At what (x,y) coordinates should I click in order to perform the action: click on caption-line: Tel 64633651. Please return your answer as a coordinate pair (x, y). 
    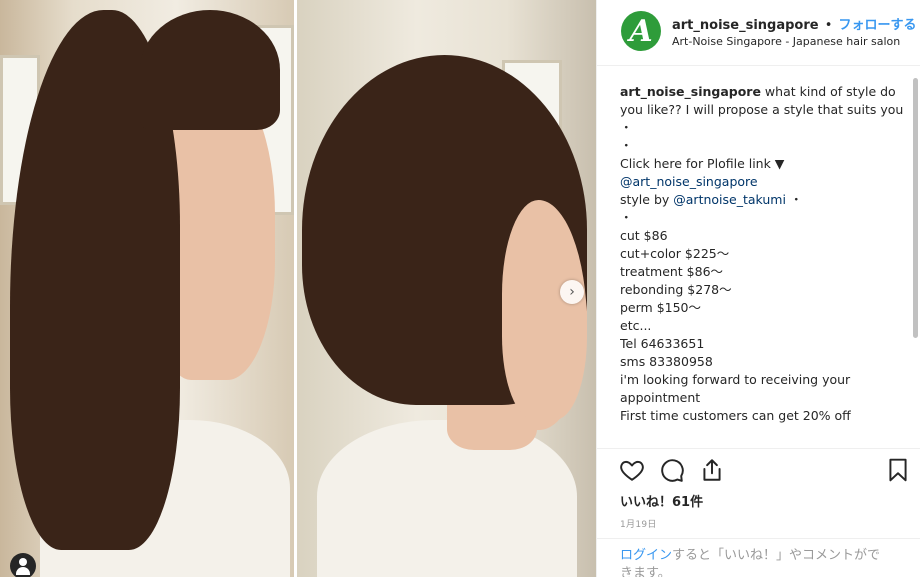
    Looking at the image, I should click on (662, 343).